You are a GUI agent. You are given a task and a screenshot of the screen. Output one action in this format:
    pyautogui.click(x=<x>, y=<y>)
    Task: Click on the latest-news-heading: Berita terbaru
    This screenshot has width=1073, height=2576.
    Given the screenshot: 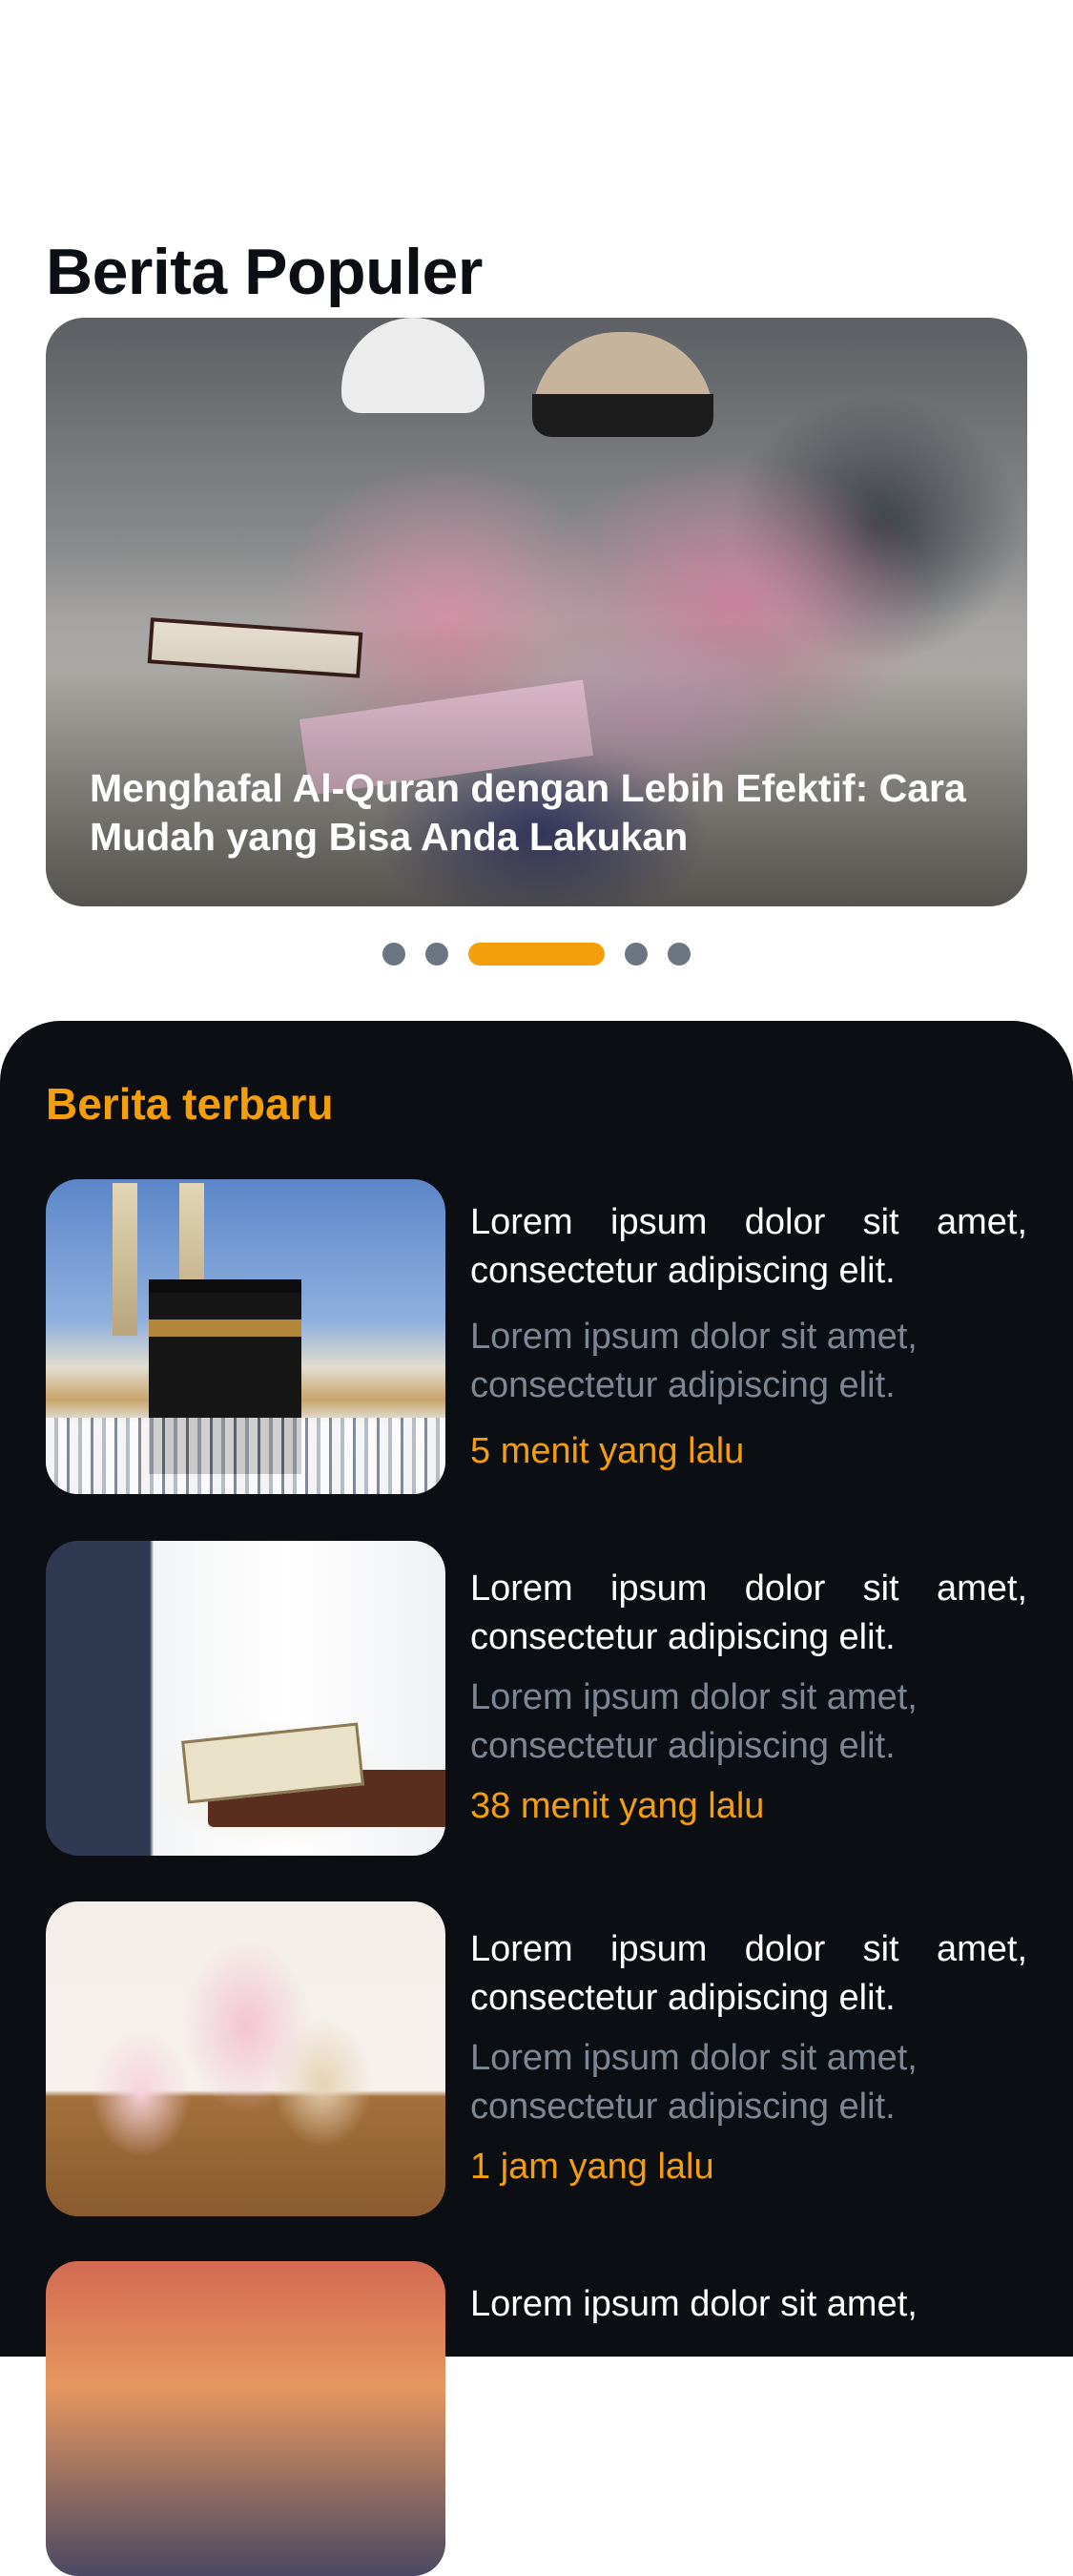 What is the action you would take?
    pyautogui.click(x=190, y=1104)
    